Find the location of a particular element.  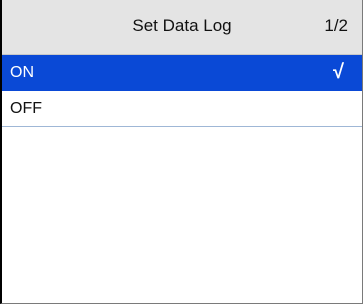

option-off-label: OFF is located at coordinates (26, 108).